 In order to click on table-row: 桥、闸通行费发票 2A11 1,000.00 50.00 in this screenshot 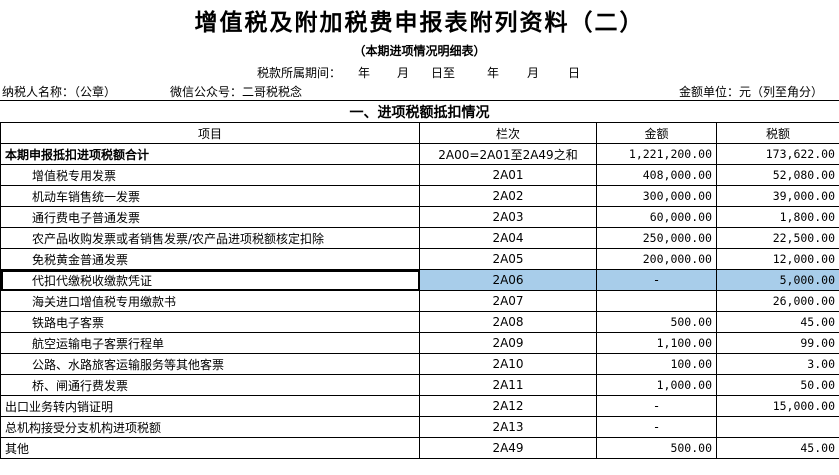, I will do `click(419, 385)`.